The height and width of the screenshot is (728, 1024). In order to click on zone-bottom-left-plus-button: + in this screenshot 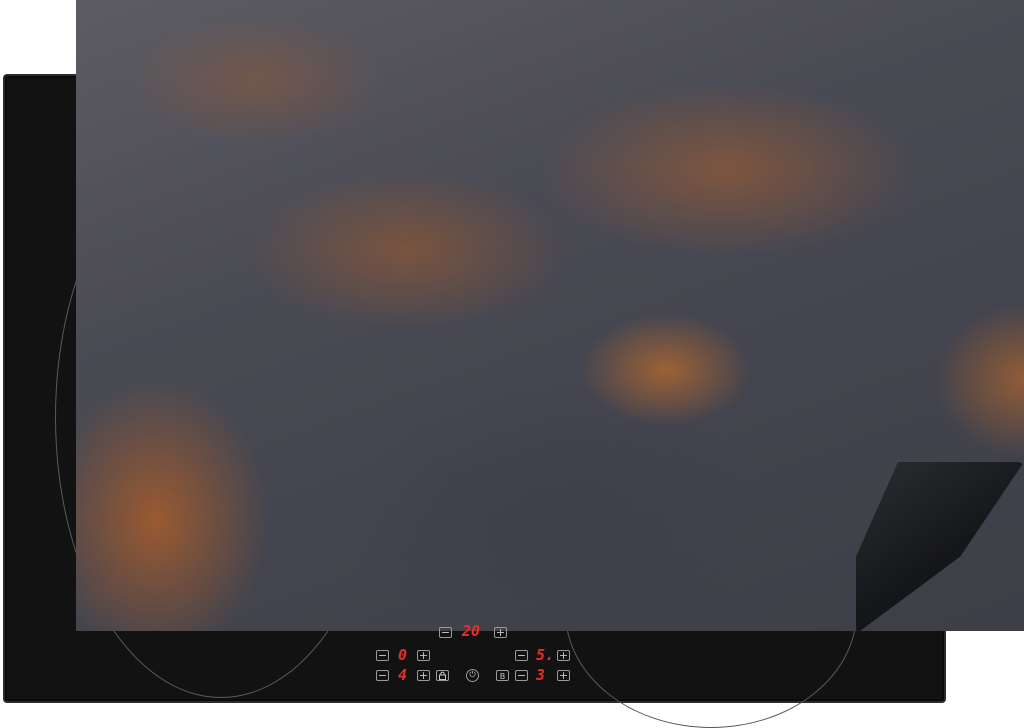, I will do `click(423, 675)`.